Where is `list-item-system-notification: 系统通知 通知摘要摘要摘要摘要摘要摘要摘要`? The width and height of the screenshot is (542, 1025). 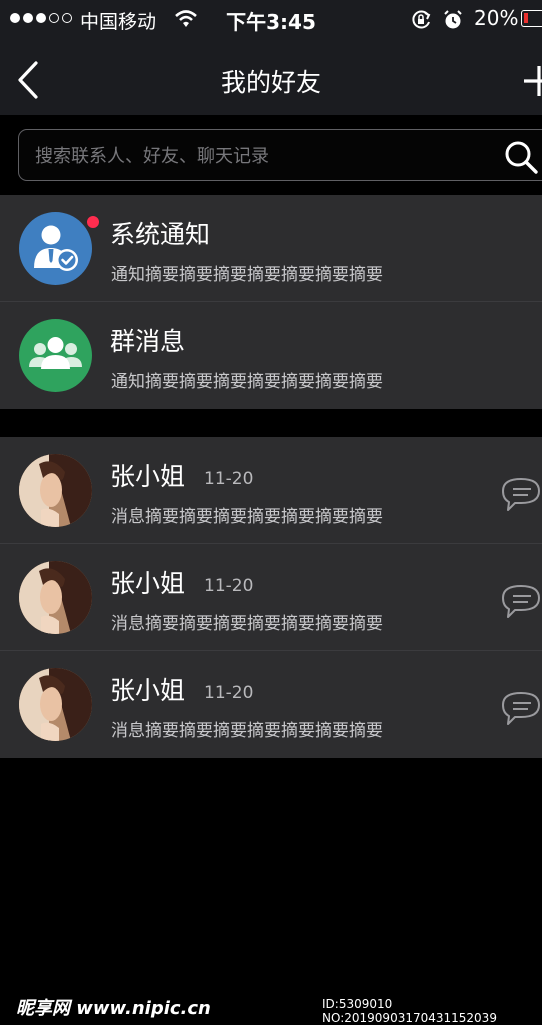
list-item-system-notification: 系统通知 通知摘要摘要摘要摘要摘要摘要摘要 is located at coordinates (271, 248).